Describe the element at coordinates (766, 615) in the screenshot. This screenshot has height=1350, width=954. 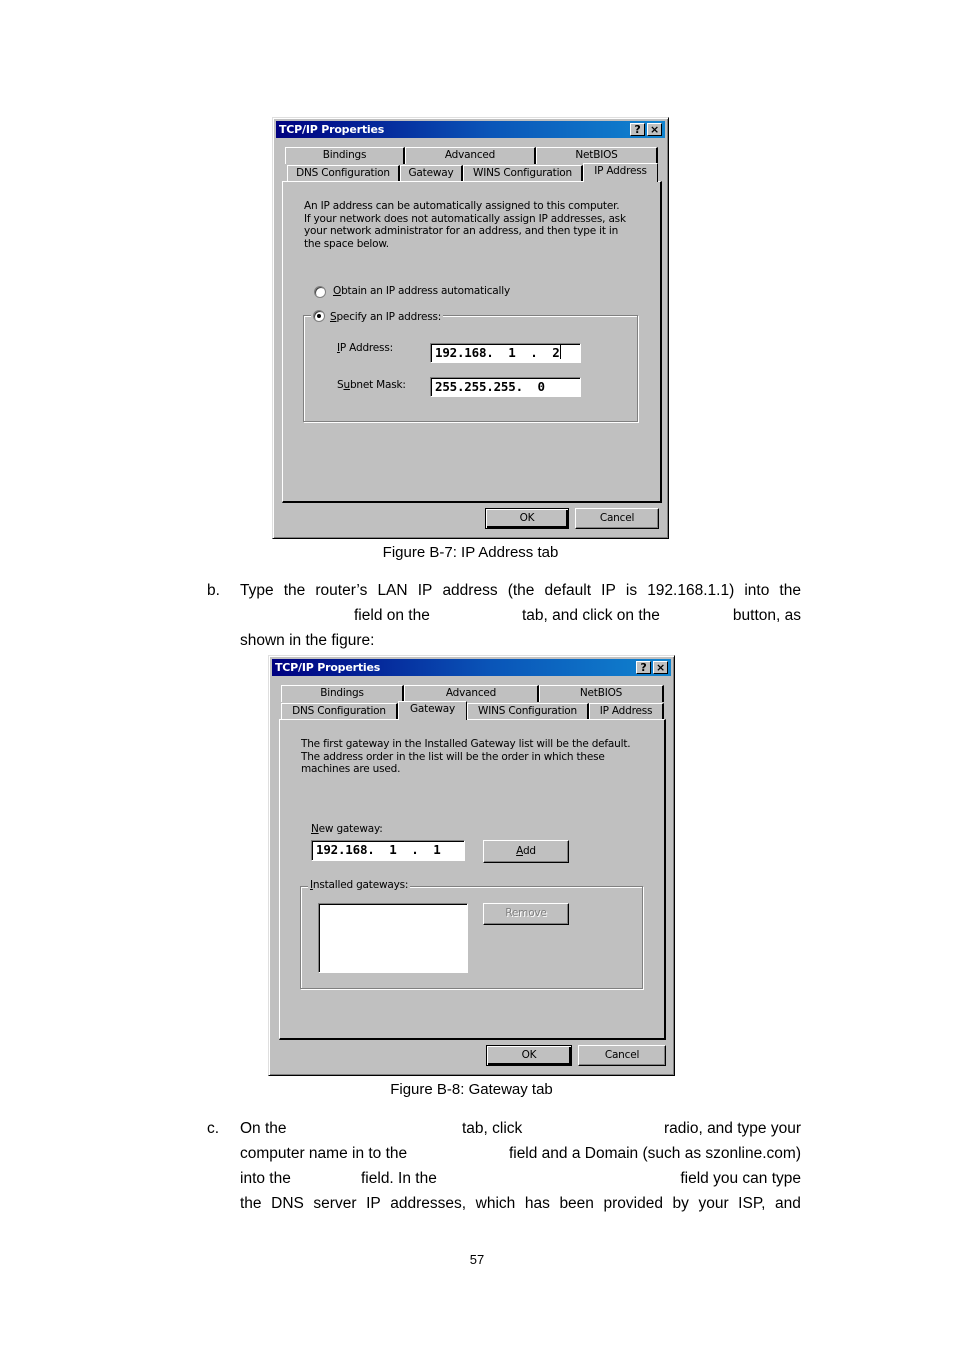
I see `text-fragment: button, as` at that location.